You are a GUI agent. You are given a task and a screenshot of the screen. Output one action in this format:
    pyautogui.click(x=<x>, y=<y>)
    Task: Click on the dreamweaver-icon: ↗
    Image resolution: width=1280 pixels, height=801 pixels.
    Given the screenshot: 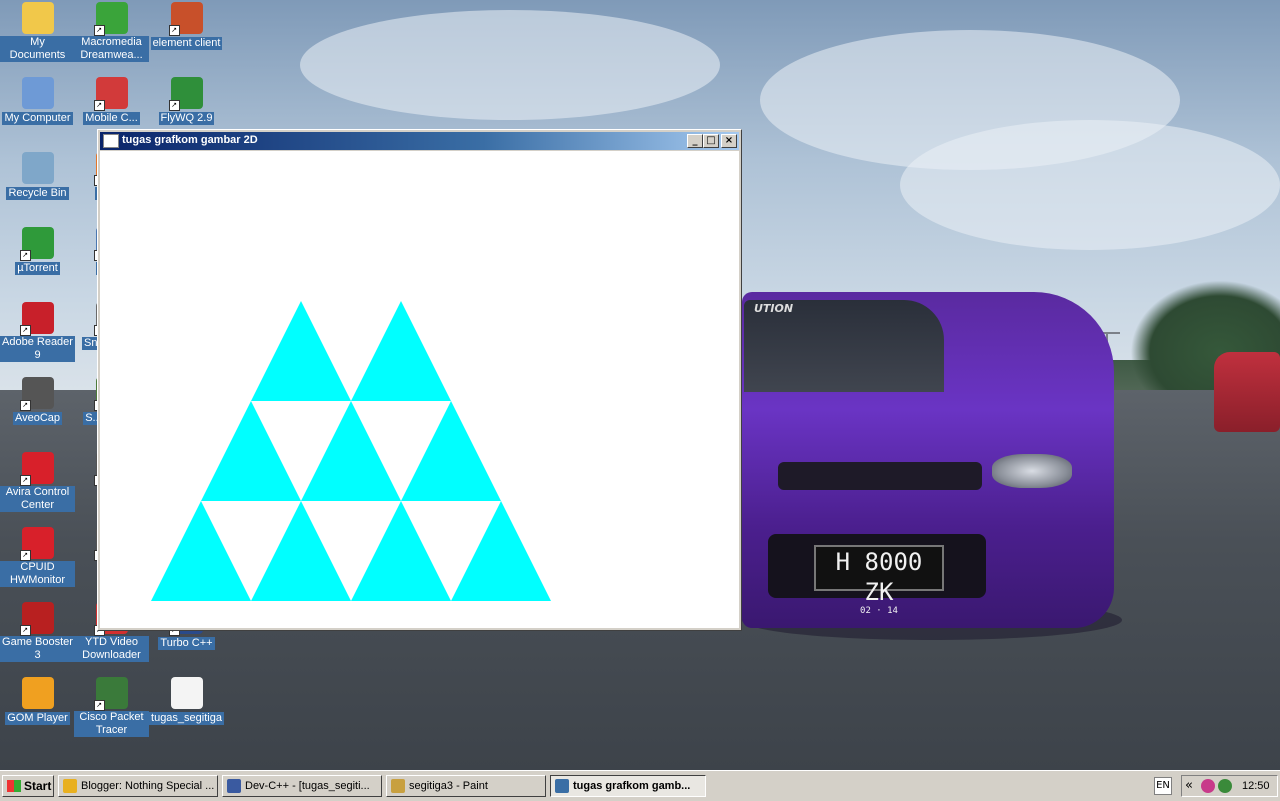 What is the action you would take?
    pyautogui.click(x=110, y=19)
    